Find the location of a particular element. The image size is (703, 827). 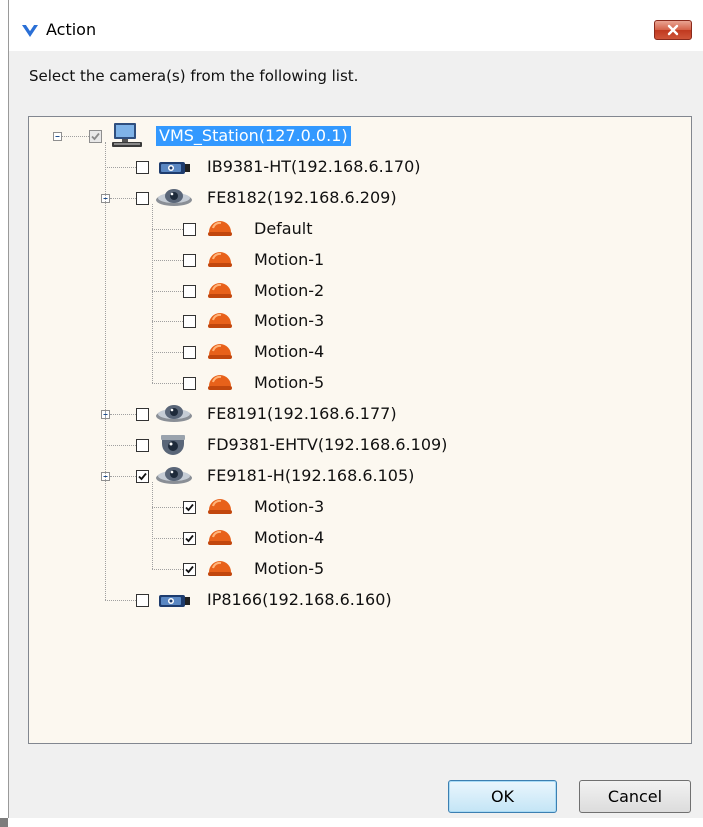

app-logo-icon is located at coordinates (30, 30).